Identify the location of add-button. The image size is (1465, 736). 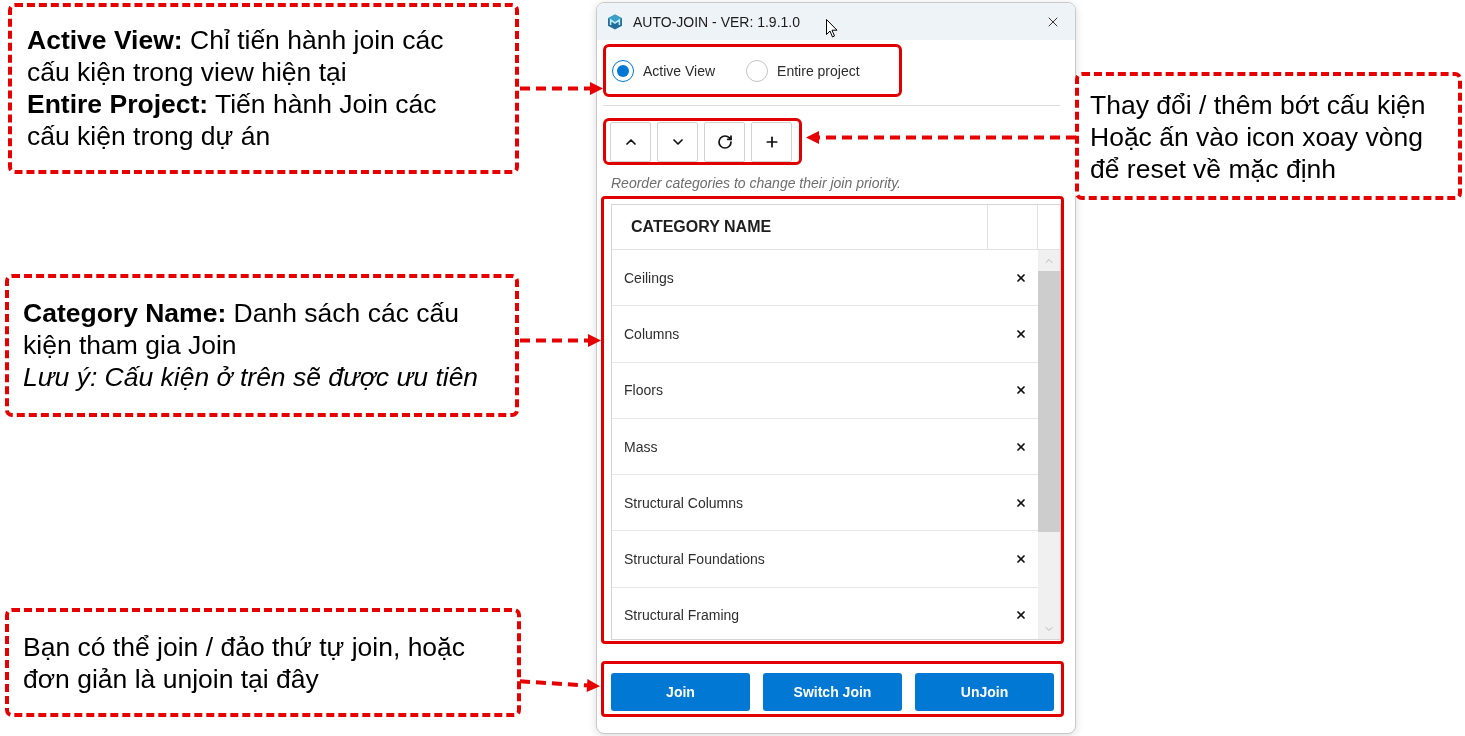
(771, 141).